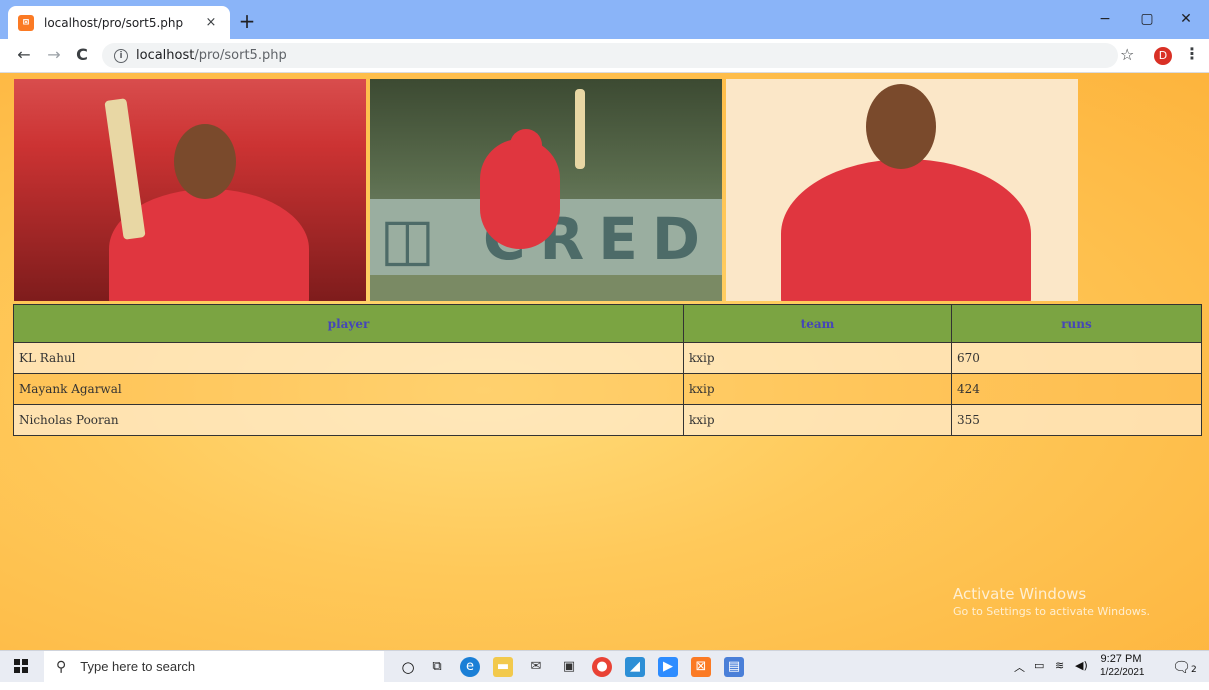 This screenshot has width=1209, height=690. Describe the element at coordinates (1076, 389) in the screenshot. I see `cell-runs: 424` at that location.